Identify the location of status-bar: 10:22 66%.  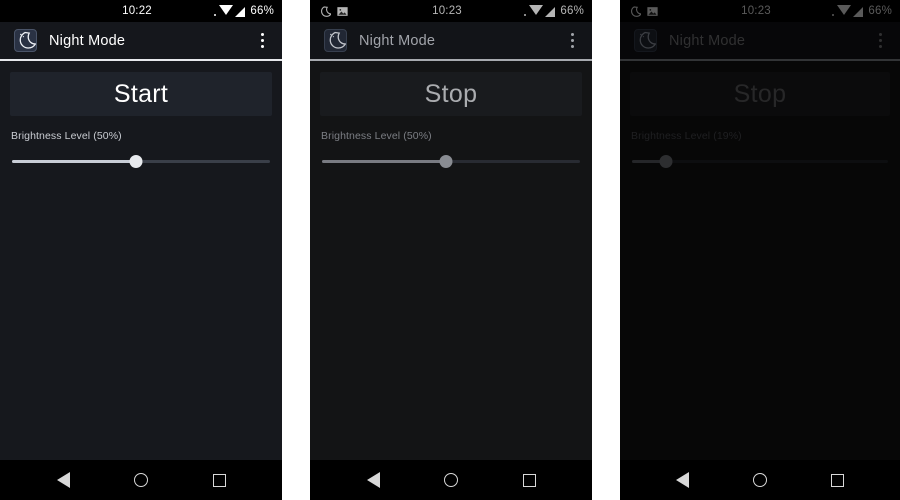
(141, 11).